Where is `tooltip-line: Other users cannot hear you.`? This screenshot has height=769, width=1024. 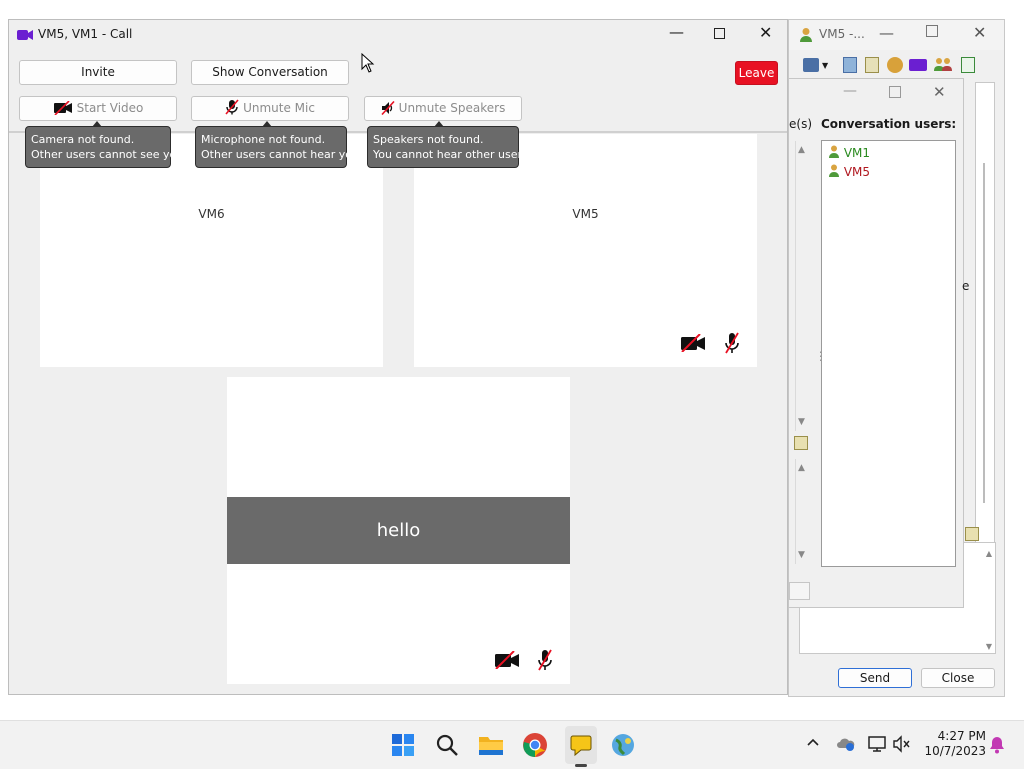
tooltip-line: Other users cannot hear you. is located at coordinates (282, 154).